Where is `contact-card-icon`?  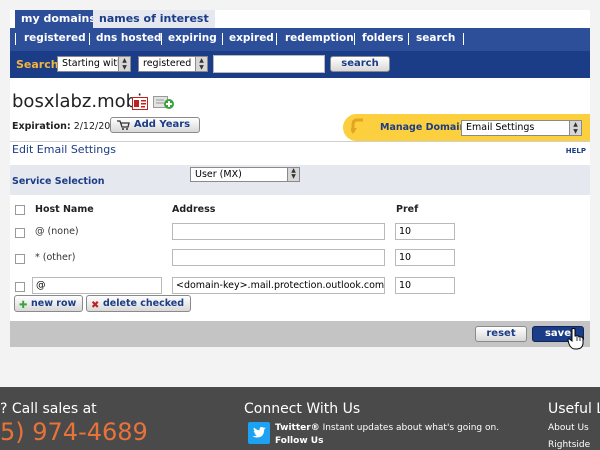
contact-card-icon is located at coordinates (140, 104).